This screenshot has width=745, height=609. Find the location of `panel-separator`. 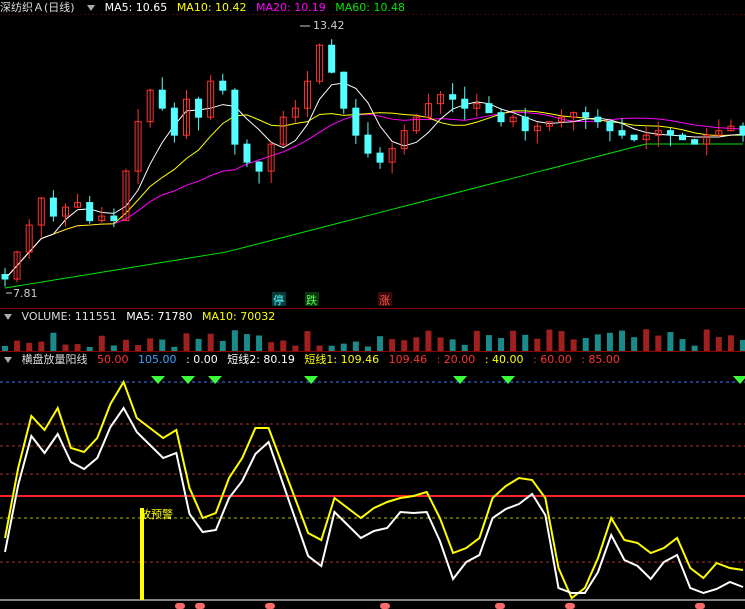

panel-separator is located at coordinates (372, 351).